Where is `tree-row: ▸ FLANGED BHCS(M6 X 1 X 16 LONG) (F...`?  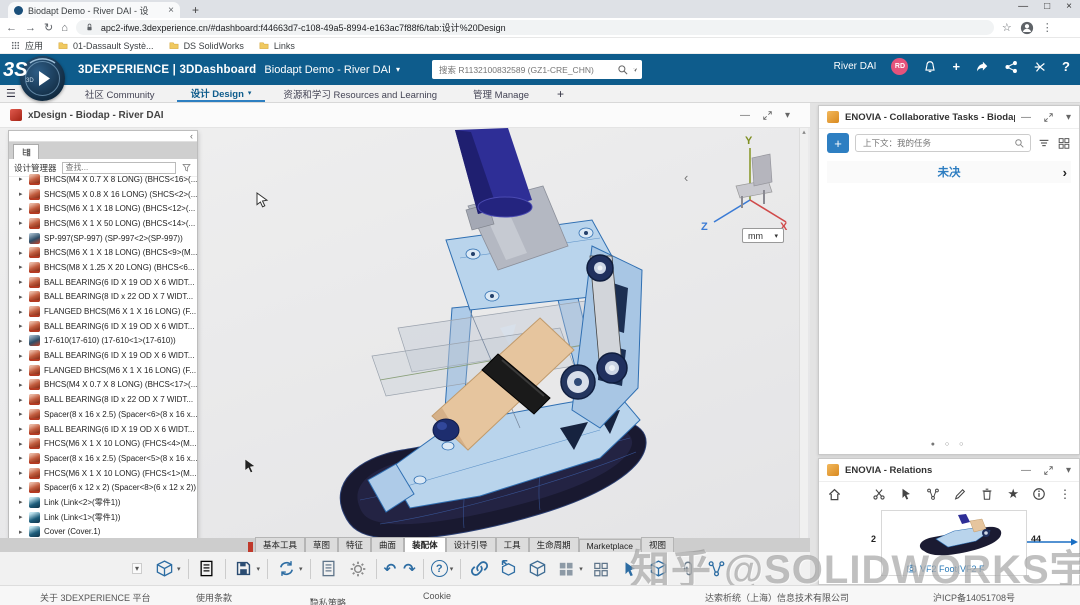
tree-row: ▸ FLANGED BHCS(M6 X 1 X 16 LONG) (F... is located at coordinates (103, 370).